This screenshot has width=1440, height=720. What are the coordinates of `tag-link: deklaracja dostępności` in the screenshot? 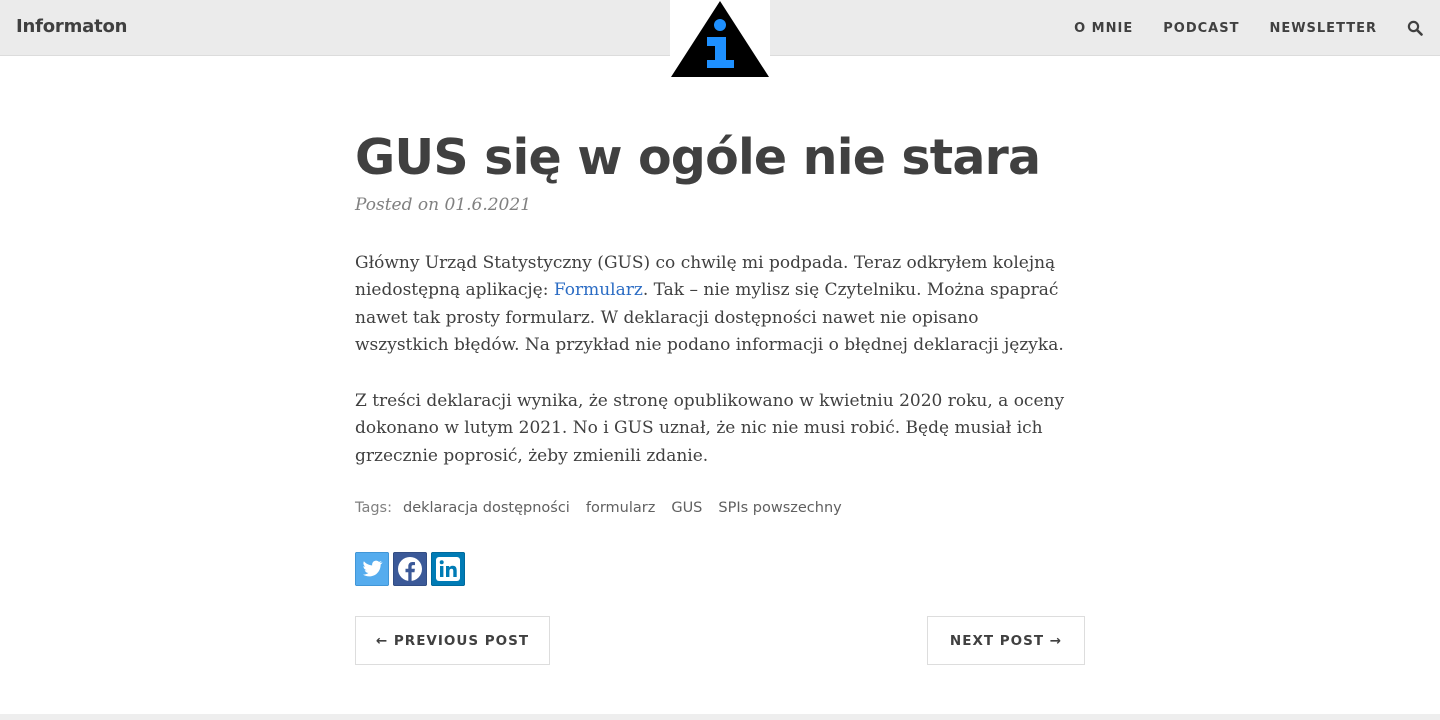 It's located at (486, 508).